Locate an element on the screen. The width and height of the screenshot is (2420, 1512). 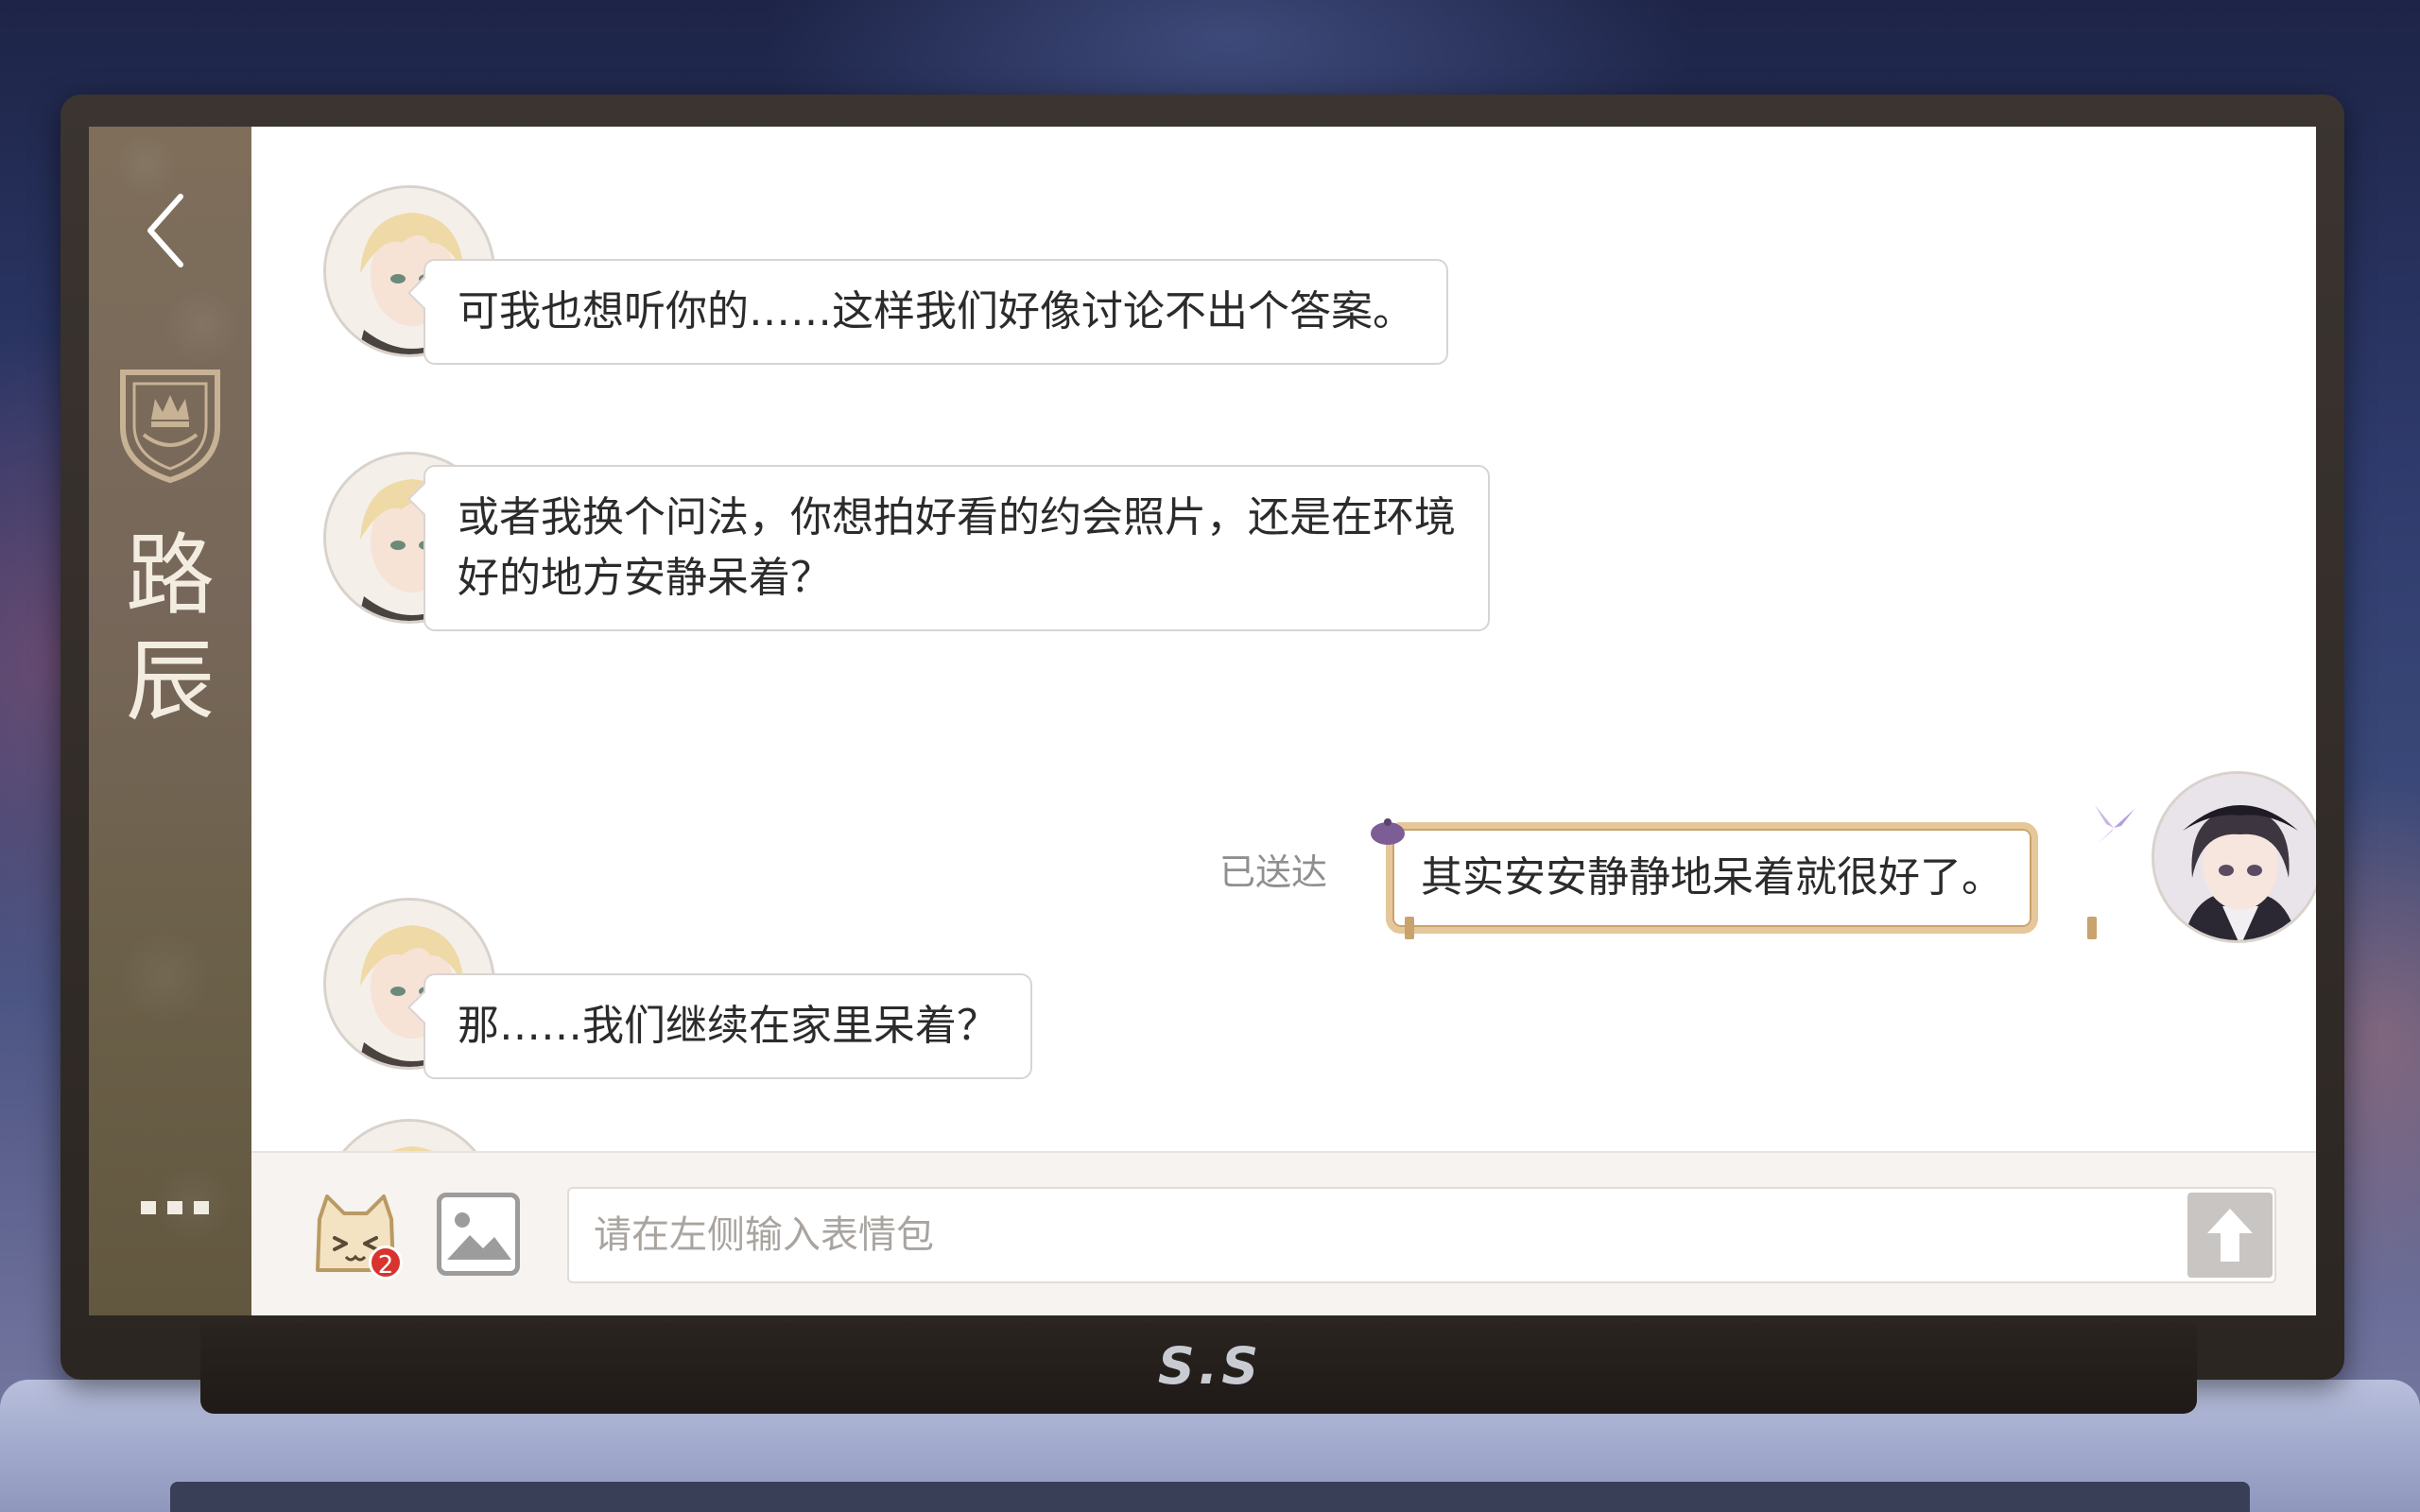
message-bubble: 或者我换个问法，你想拍好看的约会照片，还是在环境 好的地方安静呆着？ is located at coordinates (957, 548).